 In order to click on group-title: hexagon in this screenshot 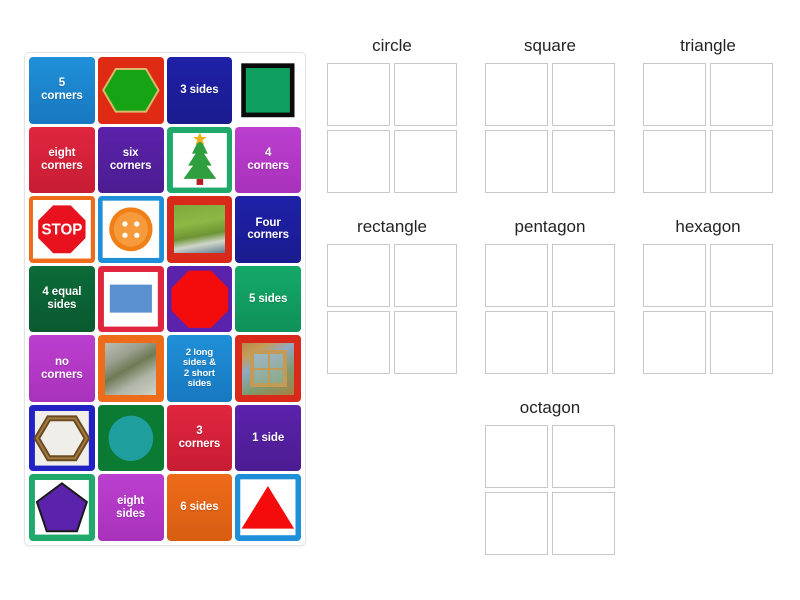, I will do `click(708, 226)`.